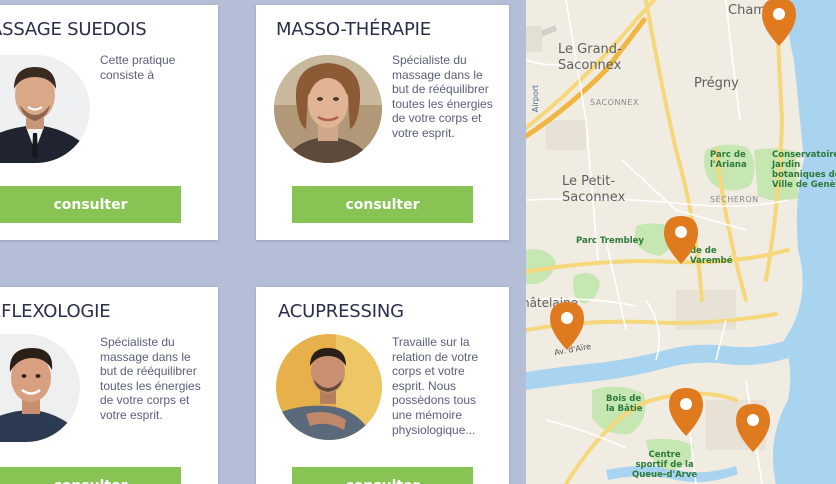  Describe the element at coordinates (624, 404) in the screenshot. I see `map-label-bois-batie: Bois de la Bâtie` at that location.